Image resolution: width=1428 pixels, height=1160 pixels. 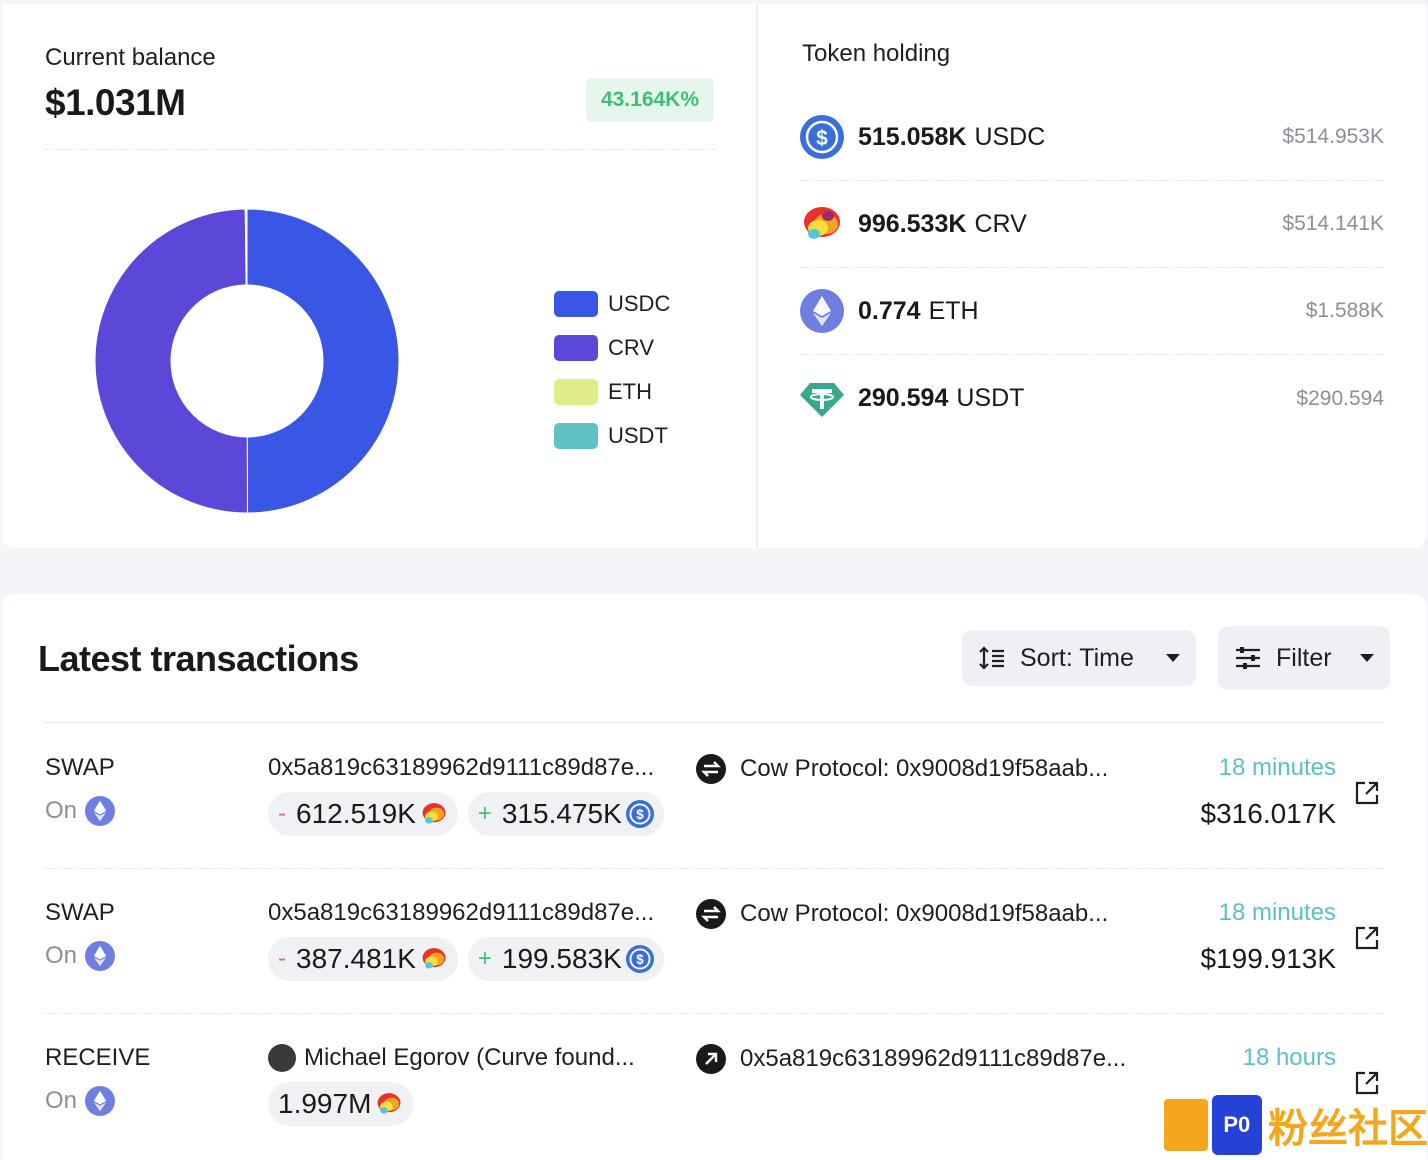 What do you see at coordinates (903, 398) in the screenshot?
I see `holding-amount: 290.594` at bounding box center [903, 398].